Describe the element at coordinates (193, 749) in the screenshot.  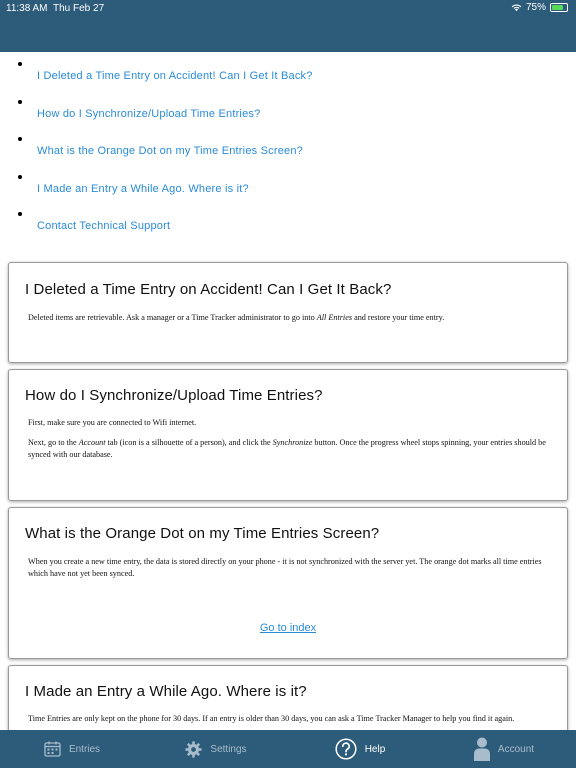
I see `gear-icon` at that location.